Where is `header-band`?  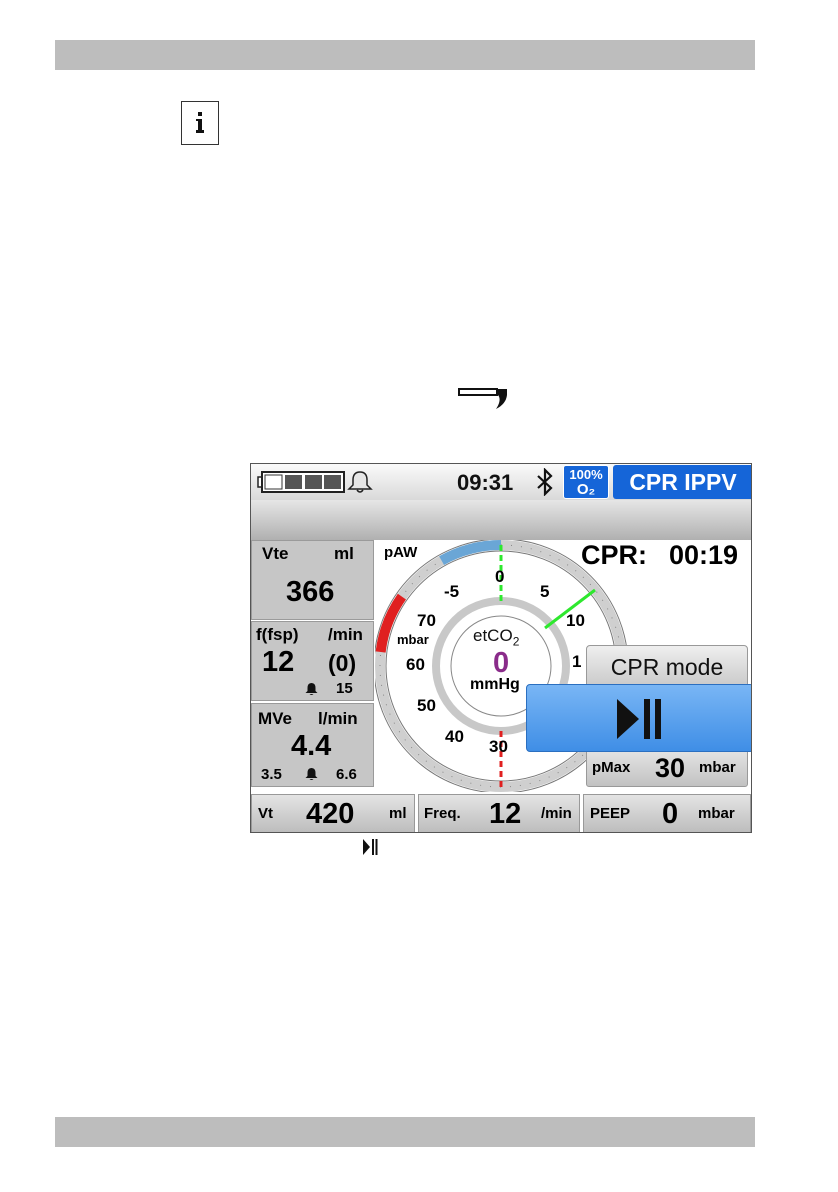 header-band is located at coordinates (405, 55).